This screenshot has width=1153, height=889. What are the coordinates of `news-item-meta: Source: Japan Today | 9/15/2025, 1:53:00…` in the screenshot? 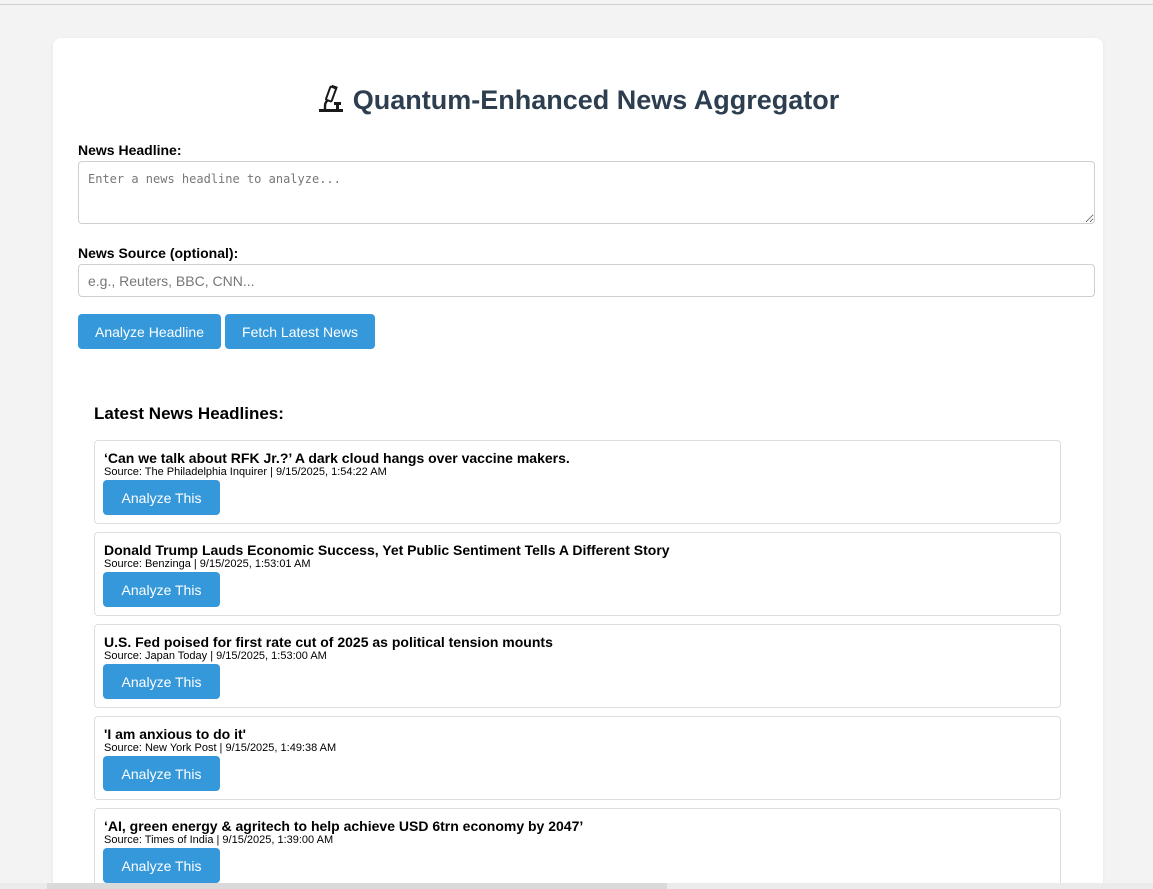 It's located at (215, 656).